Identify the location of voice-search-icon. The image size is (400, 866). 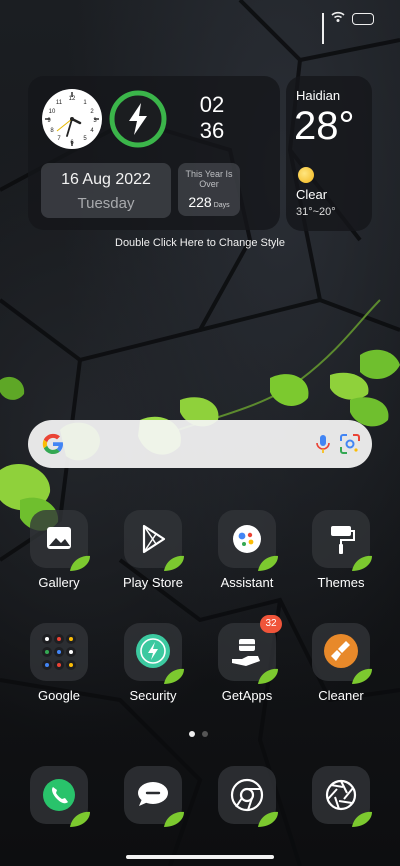
(323, 444).